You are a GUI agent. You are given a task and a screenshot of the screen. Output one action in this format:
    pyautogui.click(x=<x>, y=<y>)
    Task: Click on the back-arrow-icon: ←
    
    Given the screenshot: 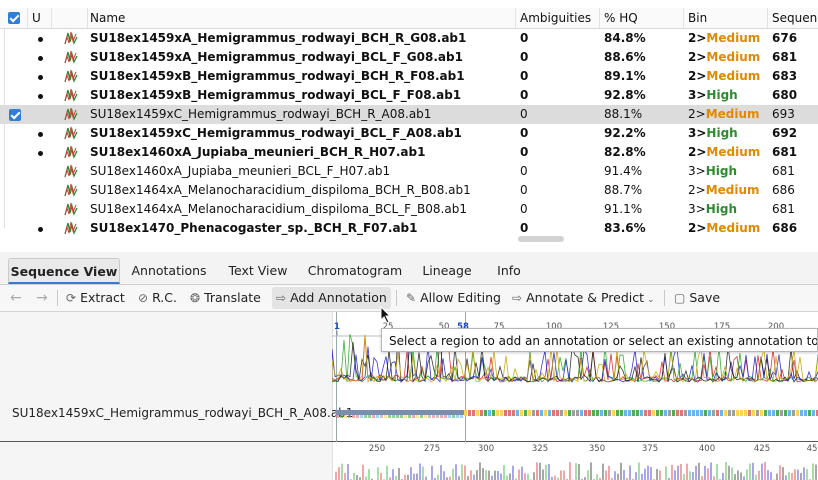 What is the action you would take?
    pyautogui.click(x=16, y=298)
    